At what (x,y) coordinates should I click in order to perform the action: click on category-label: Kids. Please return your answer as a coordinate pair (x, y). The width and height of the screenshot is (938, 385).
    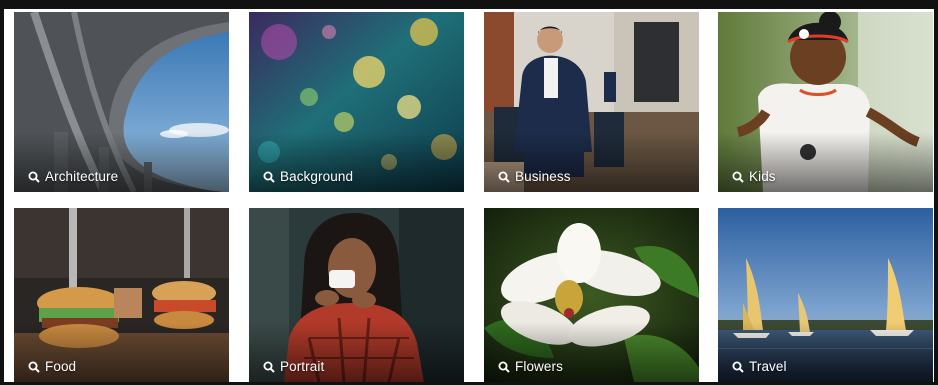
    Looking at the image, I should click on (754, 176).